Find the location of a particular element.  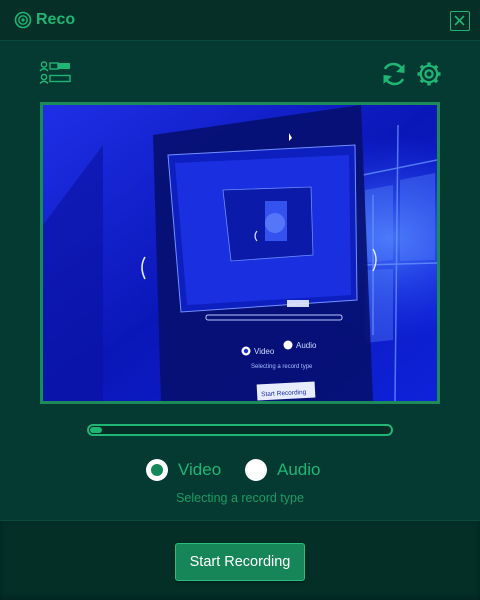

refresh-icon is located at coordinates (394, 74).